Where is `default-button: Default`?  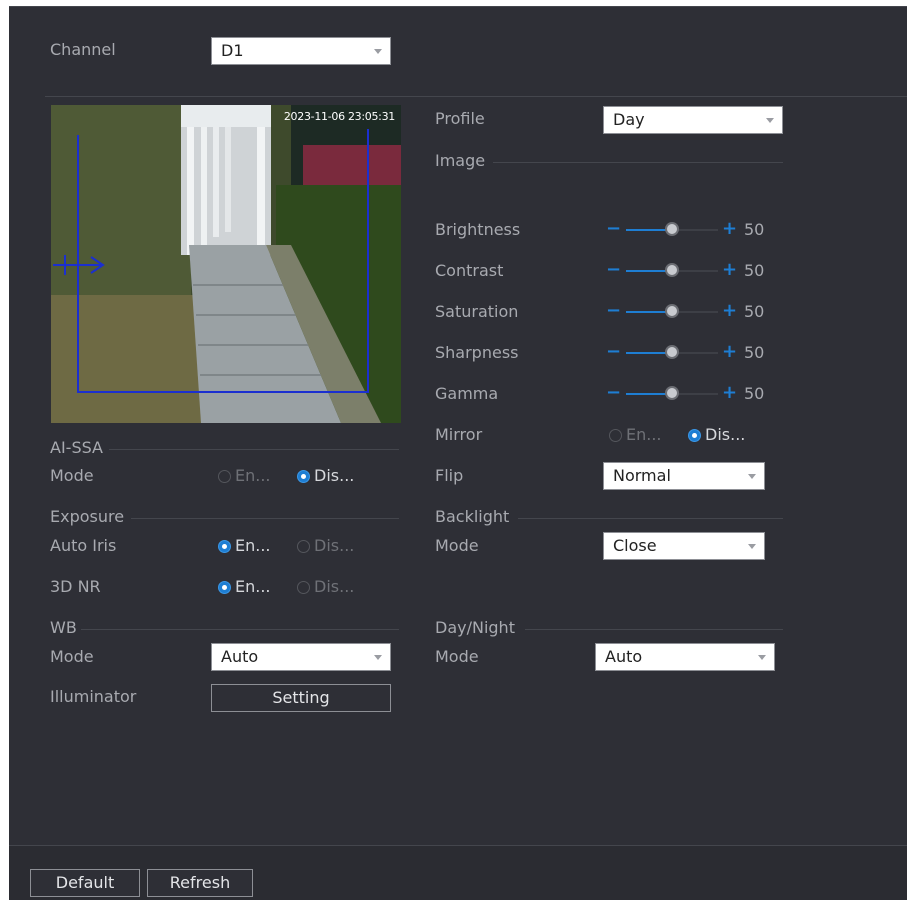
default-button: Default is located at coordinates (85, 883).